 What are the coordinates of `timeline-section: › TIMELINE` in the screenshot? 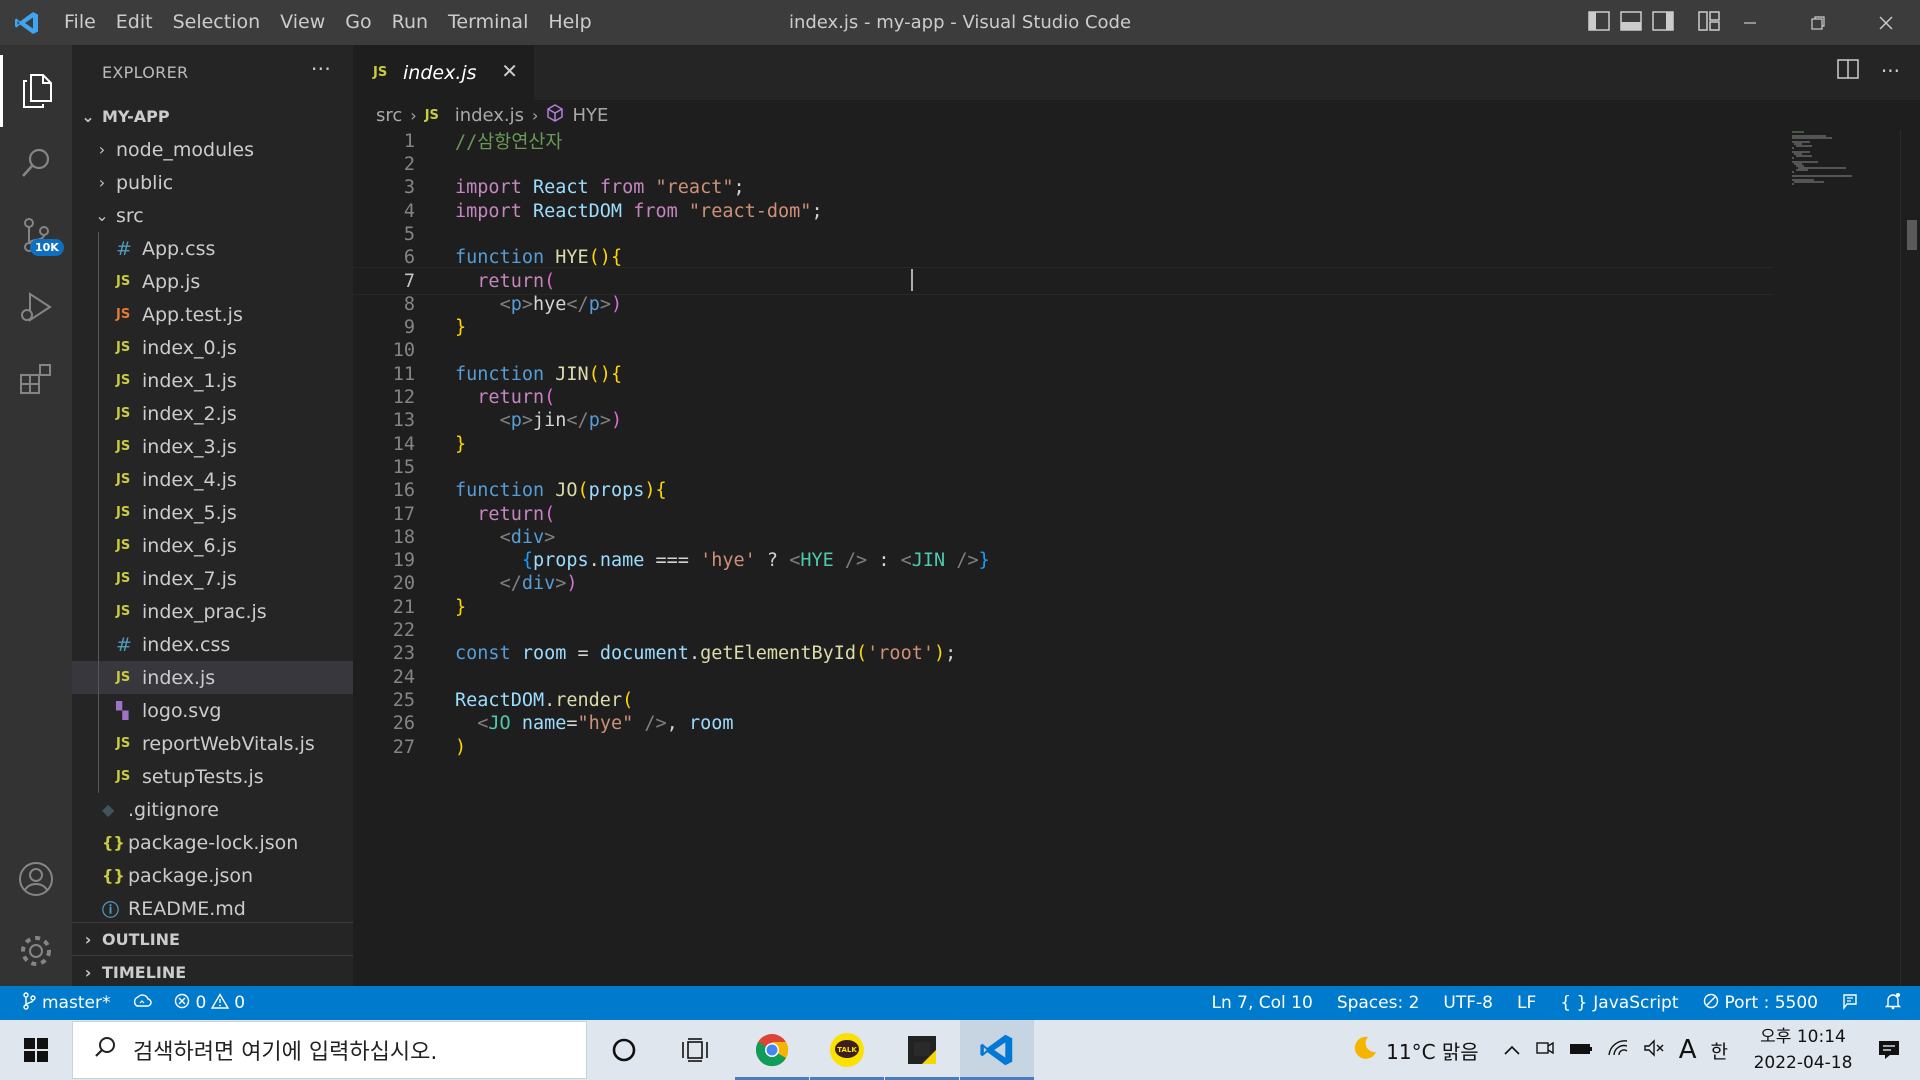 It's located at (212, 971).